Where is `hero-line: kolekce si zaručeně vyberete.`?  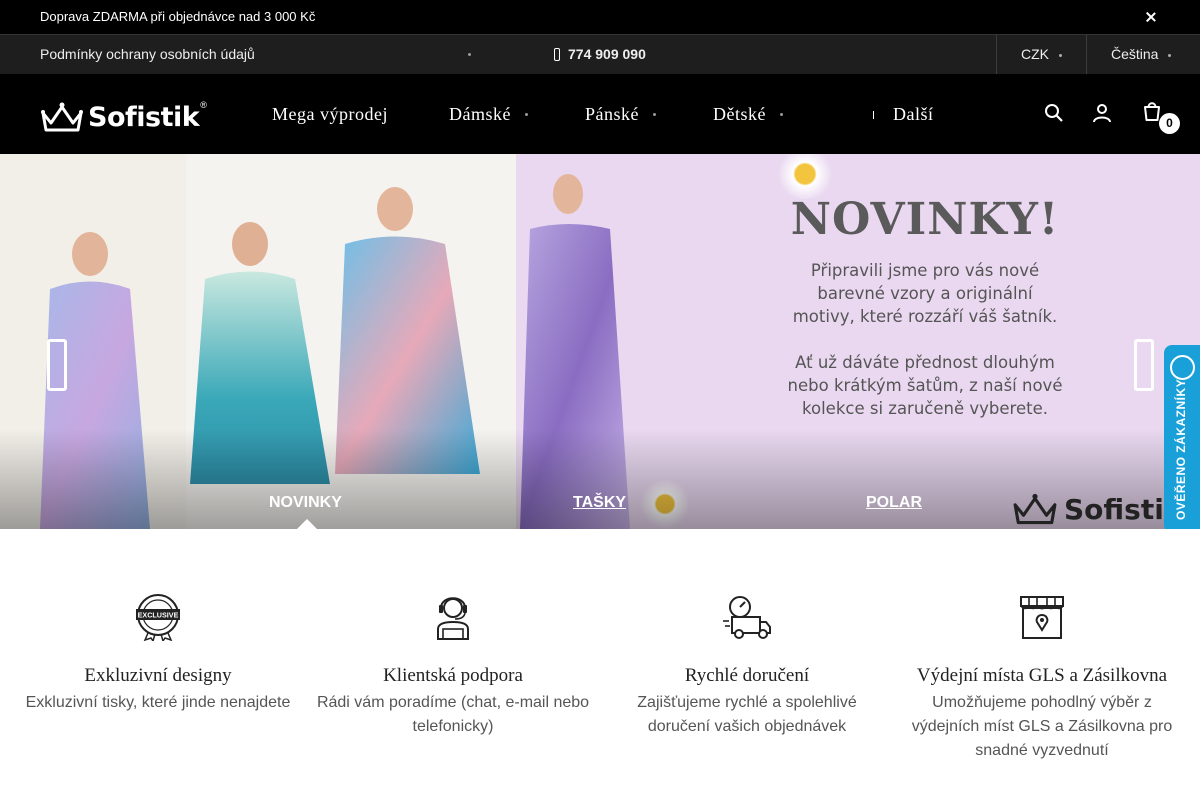
hero-line: kolekce si zaručeně vyberete. is located at coordinates (925, 408).